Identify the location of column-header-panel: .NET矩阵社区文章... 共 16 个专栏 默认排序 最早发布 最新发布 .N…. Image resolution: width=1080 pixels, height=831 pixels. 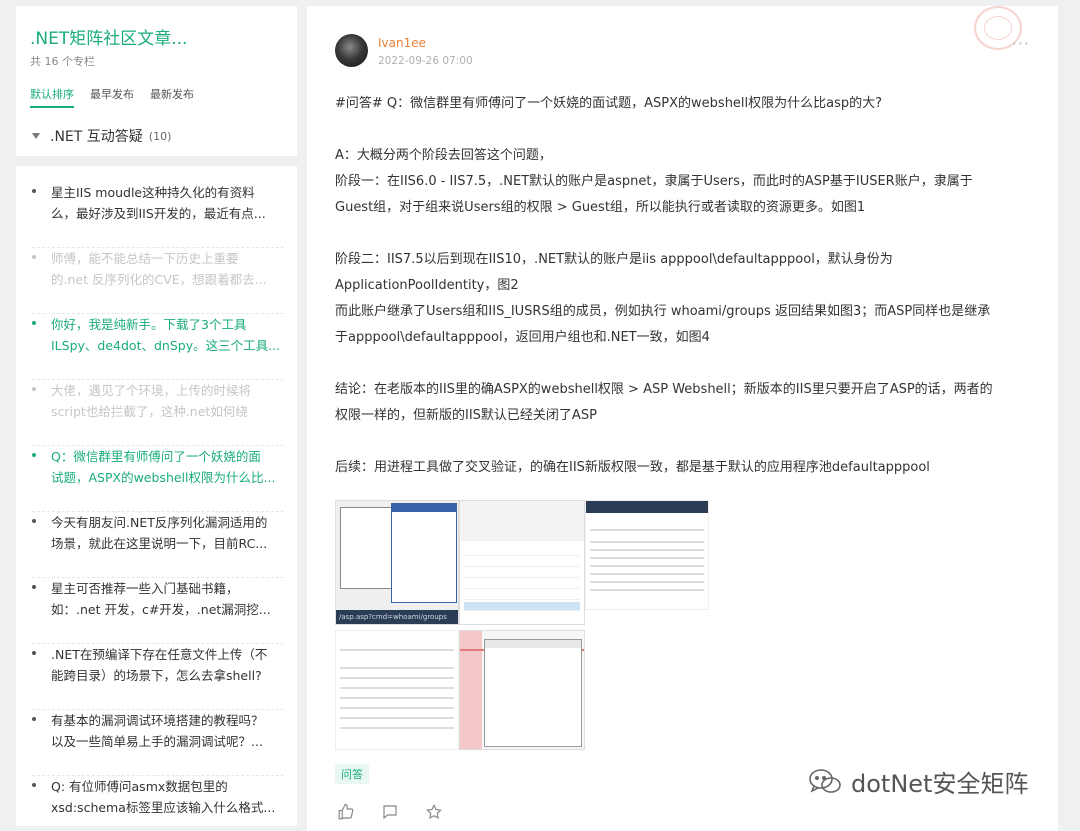
(156, 81).